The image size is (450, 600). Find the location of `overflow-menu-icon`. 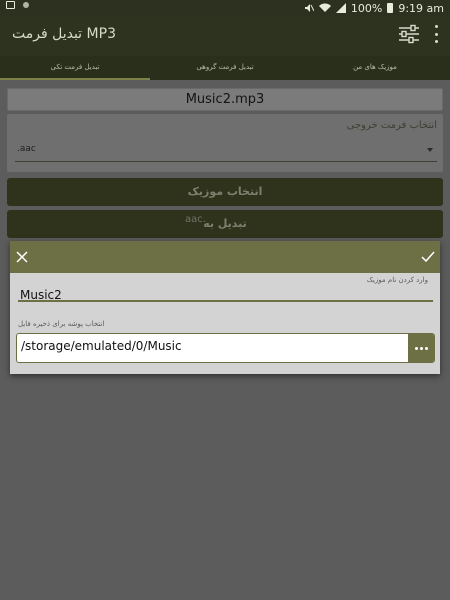

overflow-menu-icon is located at coordinates (436, 34).